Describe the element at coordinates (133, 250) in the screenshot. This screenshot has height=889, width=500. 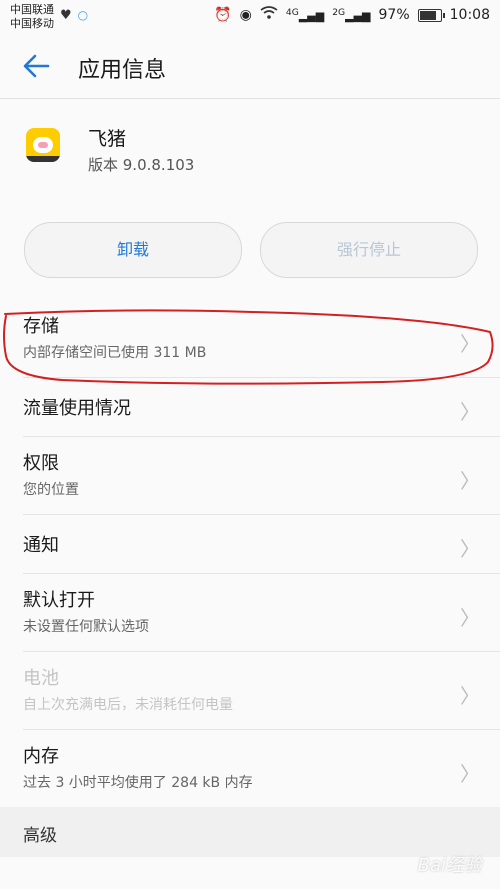
I see `uninstall-button: 卸载` at that location.